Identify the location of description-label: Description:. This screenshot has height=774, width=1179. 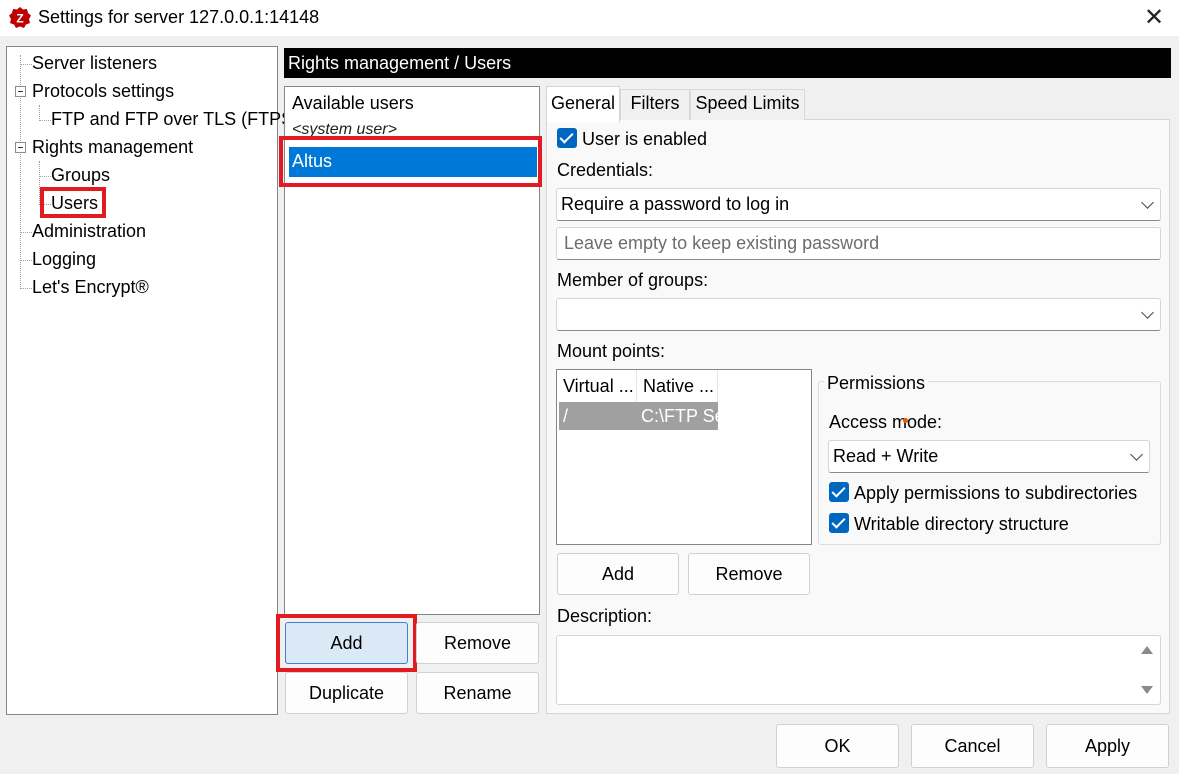
(605, 616).